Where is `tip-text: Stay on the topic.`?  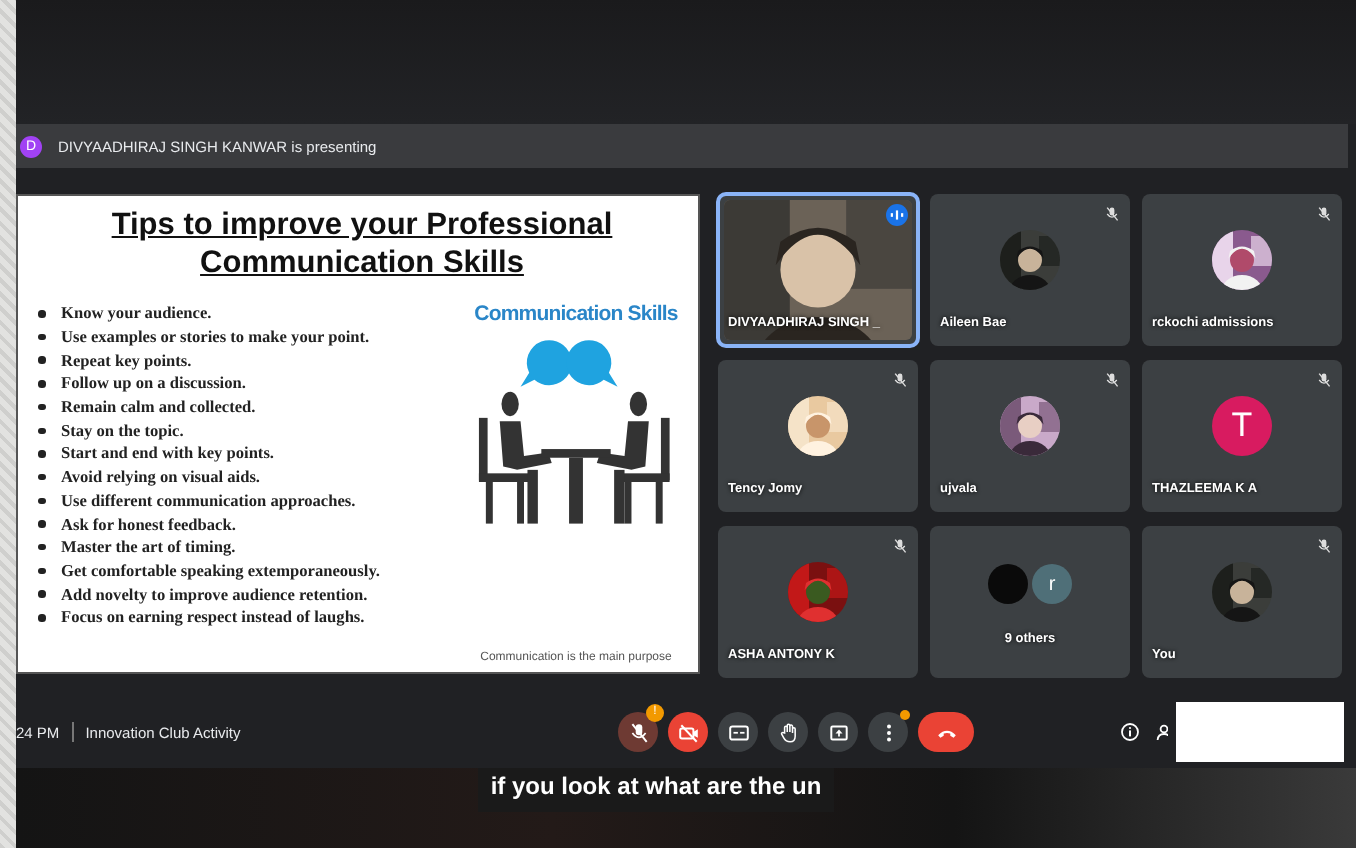
tip-text: Stay on the topic. is located at coordinates (122, 430).